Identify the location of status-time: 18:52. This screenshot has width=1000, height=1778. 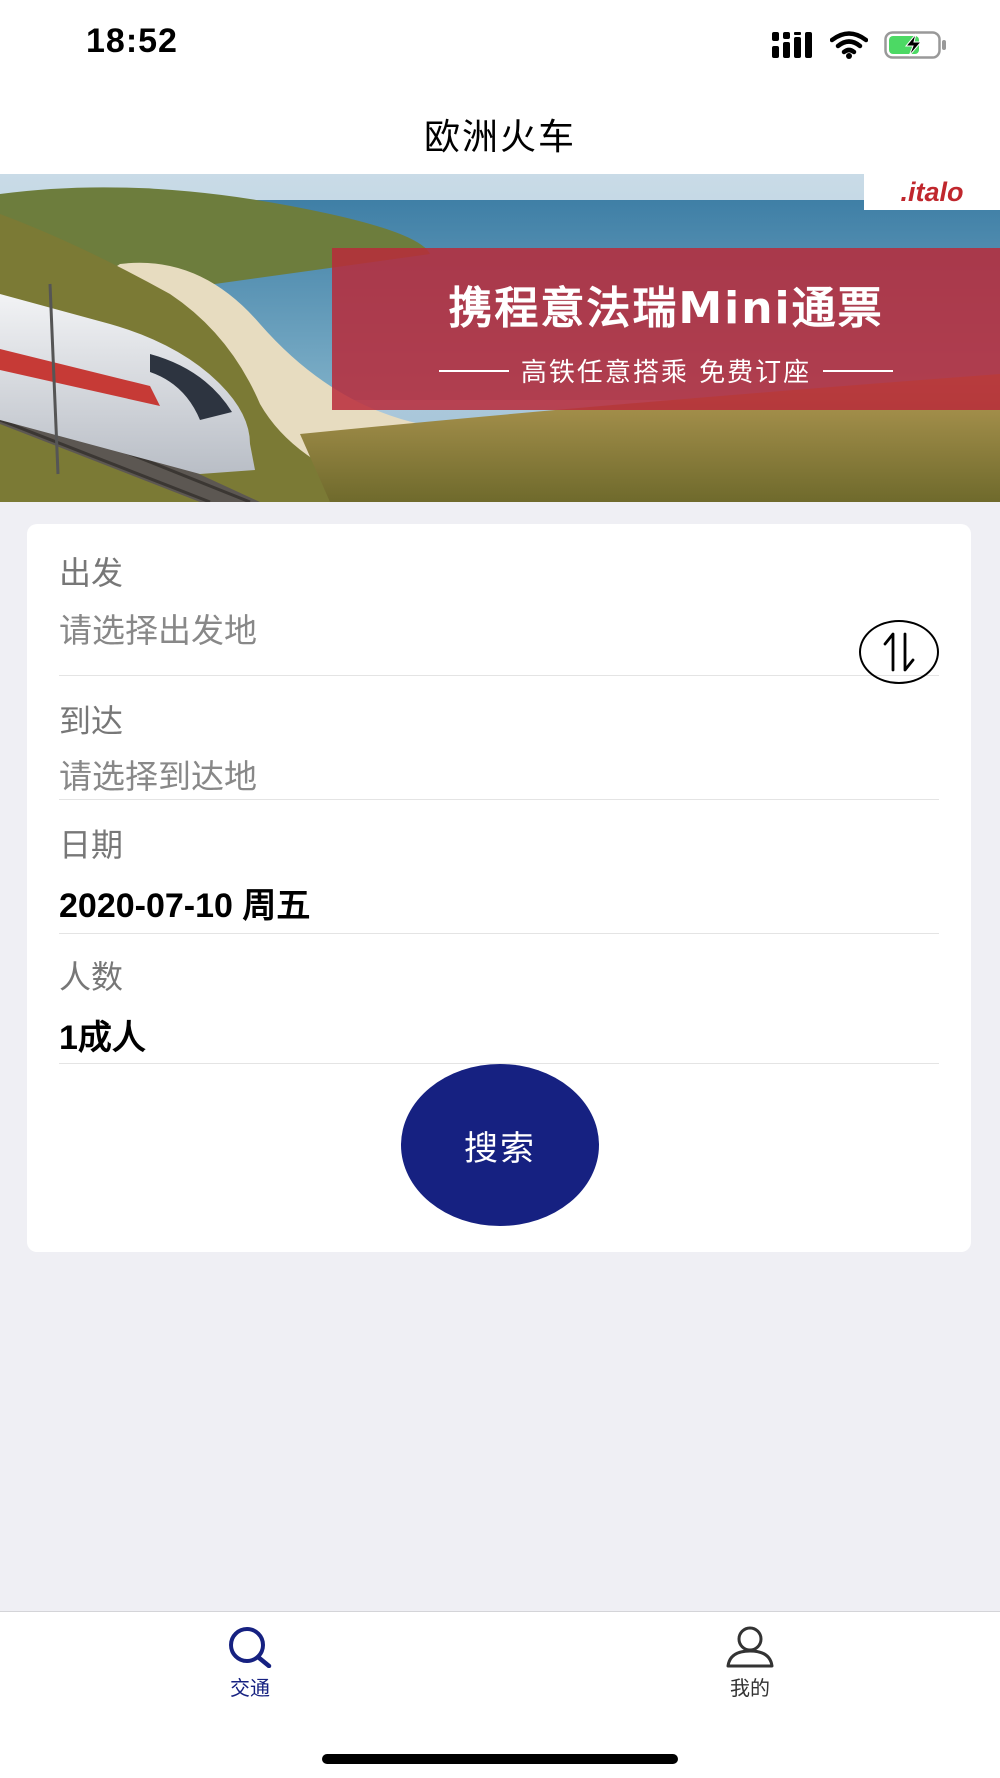
(132, 41).